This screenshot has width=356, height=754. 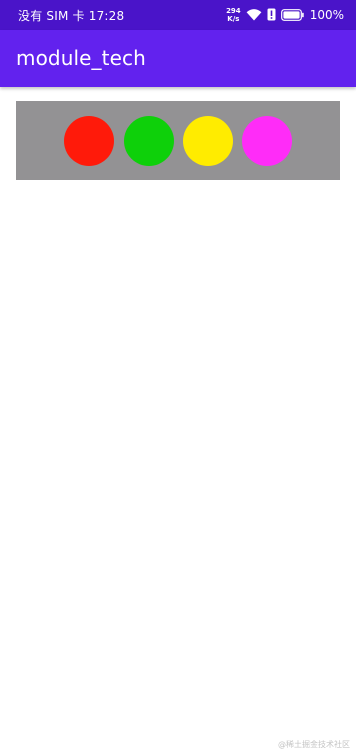 I want to click on battery-icon, so click(x=292, y=15).